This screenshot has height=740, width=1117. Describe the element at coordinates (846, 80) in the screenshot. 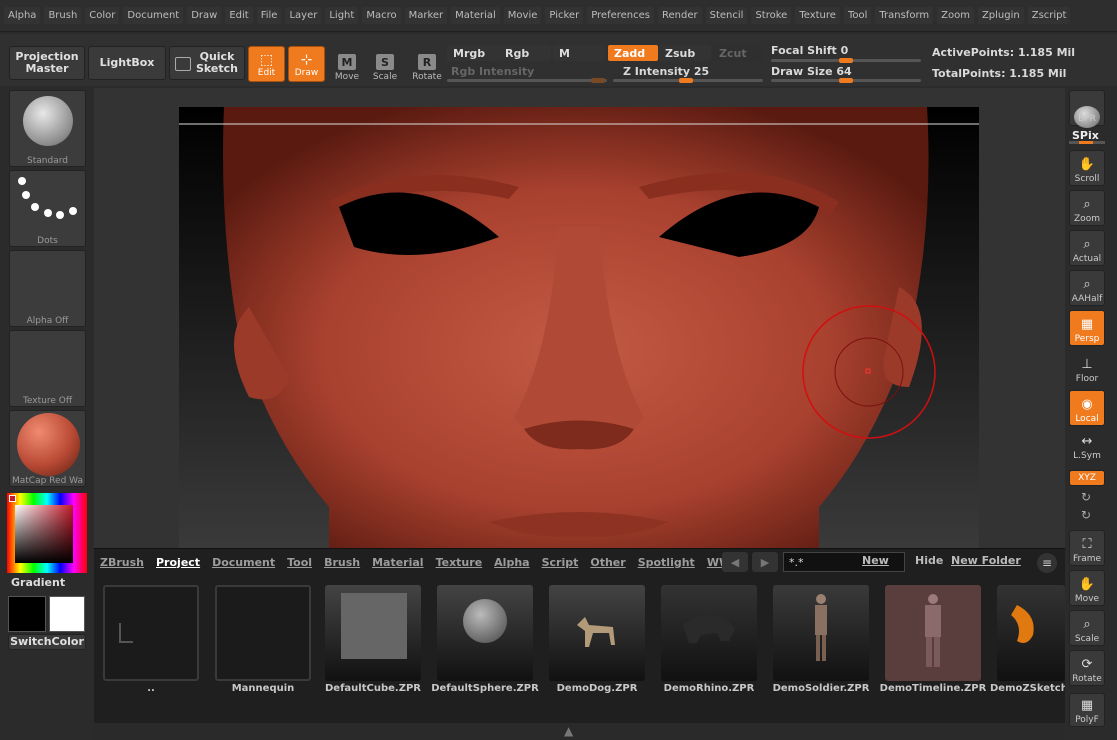

I see `draw-size-knob` at that location.